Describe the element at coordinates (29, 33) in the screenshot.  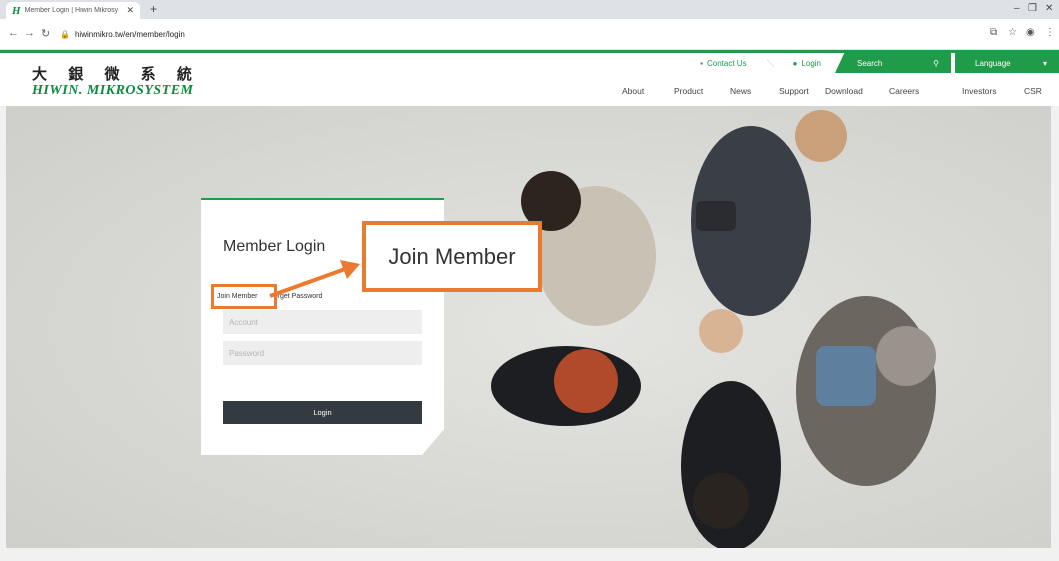
I see `forward-icon: →` at that location.